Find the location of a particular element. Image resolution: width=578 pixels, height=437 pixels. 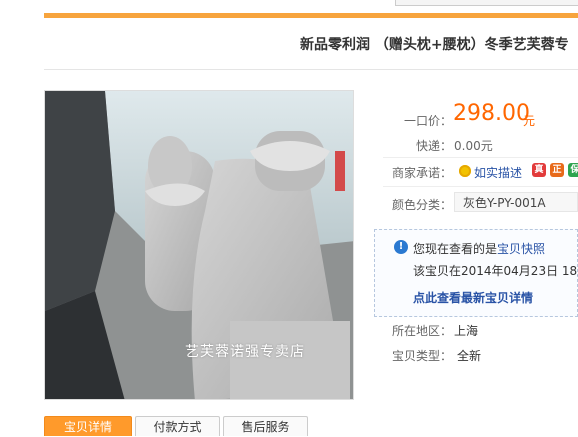

shipping-label: 快递： is located at coordinates (434, 146).